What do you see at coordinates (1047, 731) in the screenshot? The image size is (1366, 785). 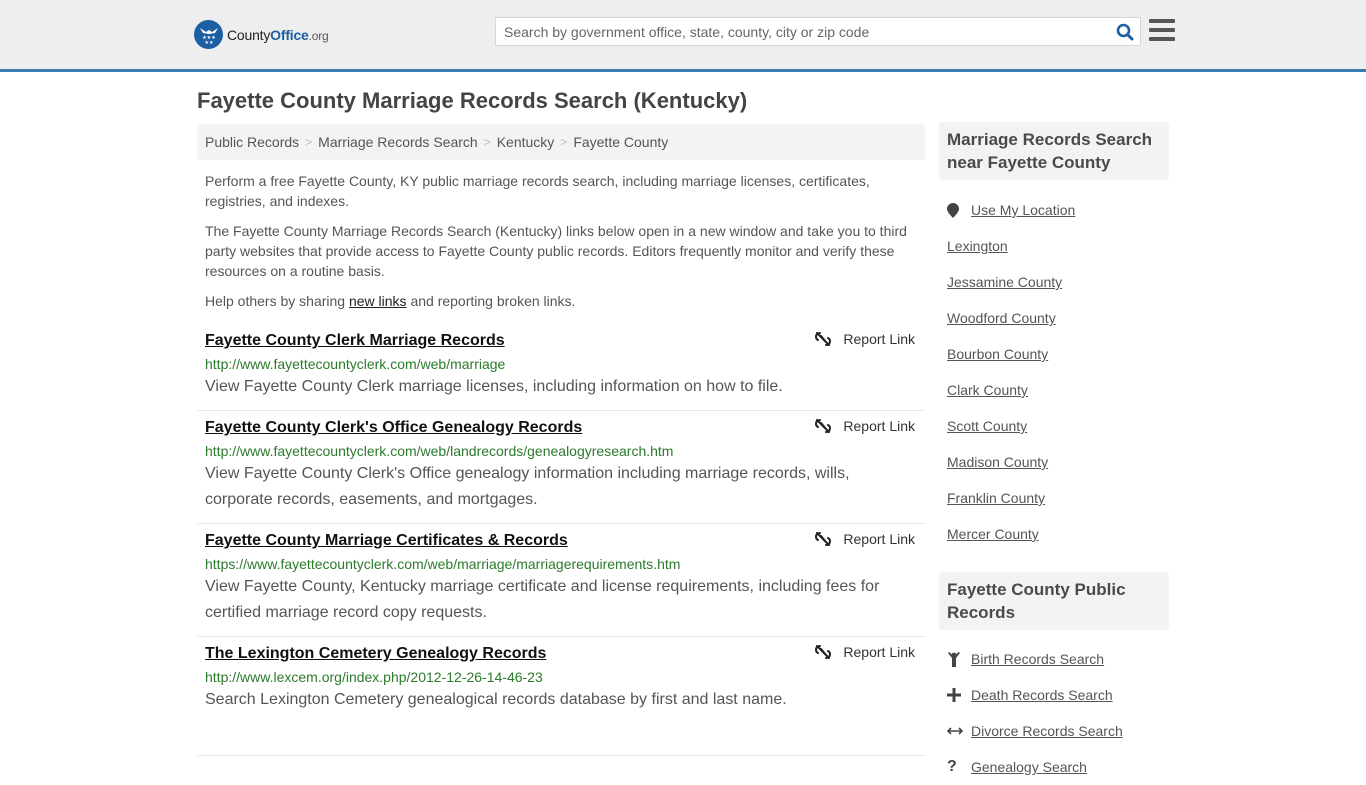 I see `divorce-records-link: Divorce Records Search` at bounding box center [1047, 731].